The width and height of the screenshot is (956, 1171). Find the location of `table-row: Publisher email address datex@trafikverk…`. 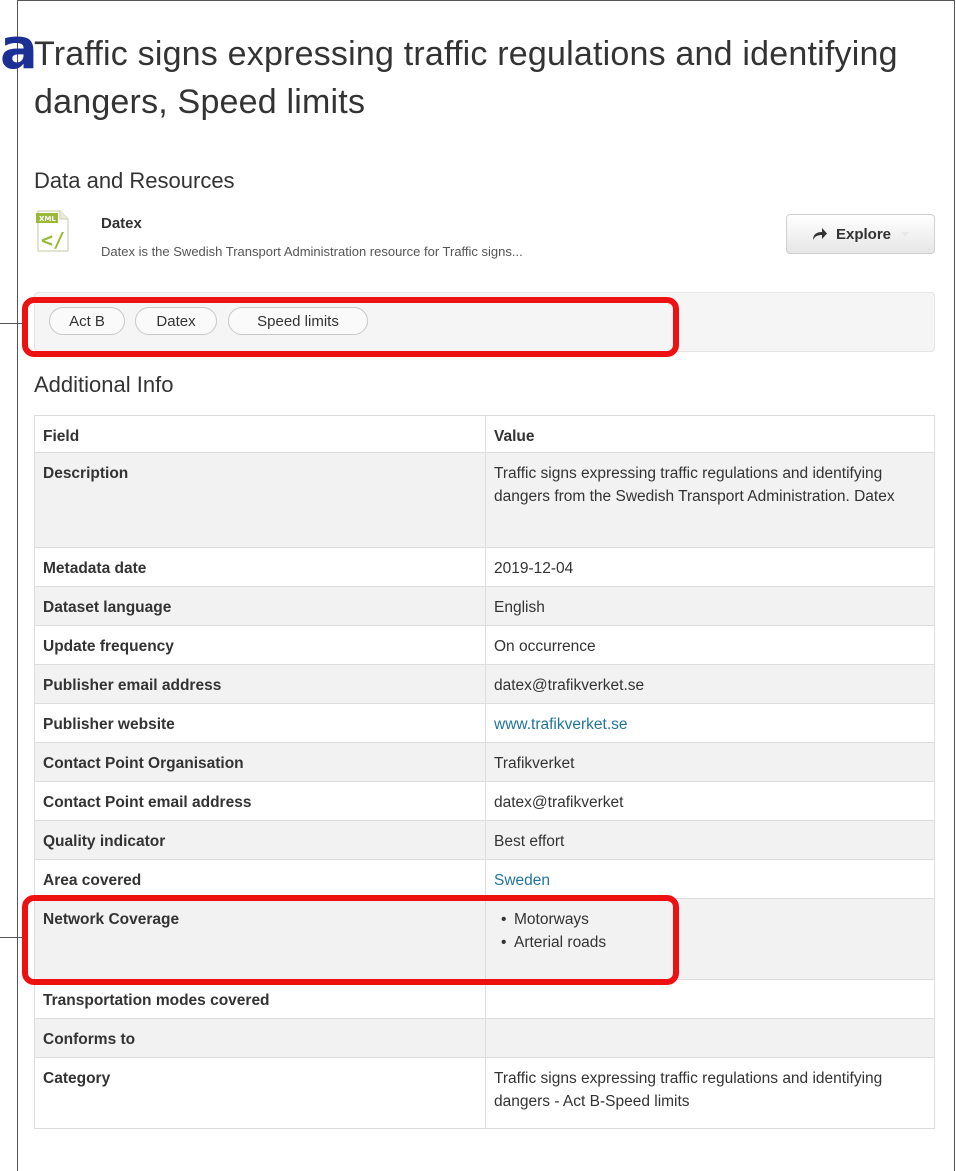

table-row: Publisher email address datex@trafikverk… is located at coordinates (484, 684).